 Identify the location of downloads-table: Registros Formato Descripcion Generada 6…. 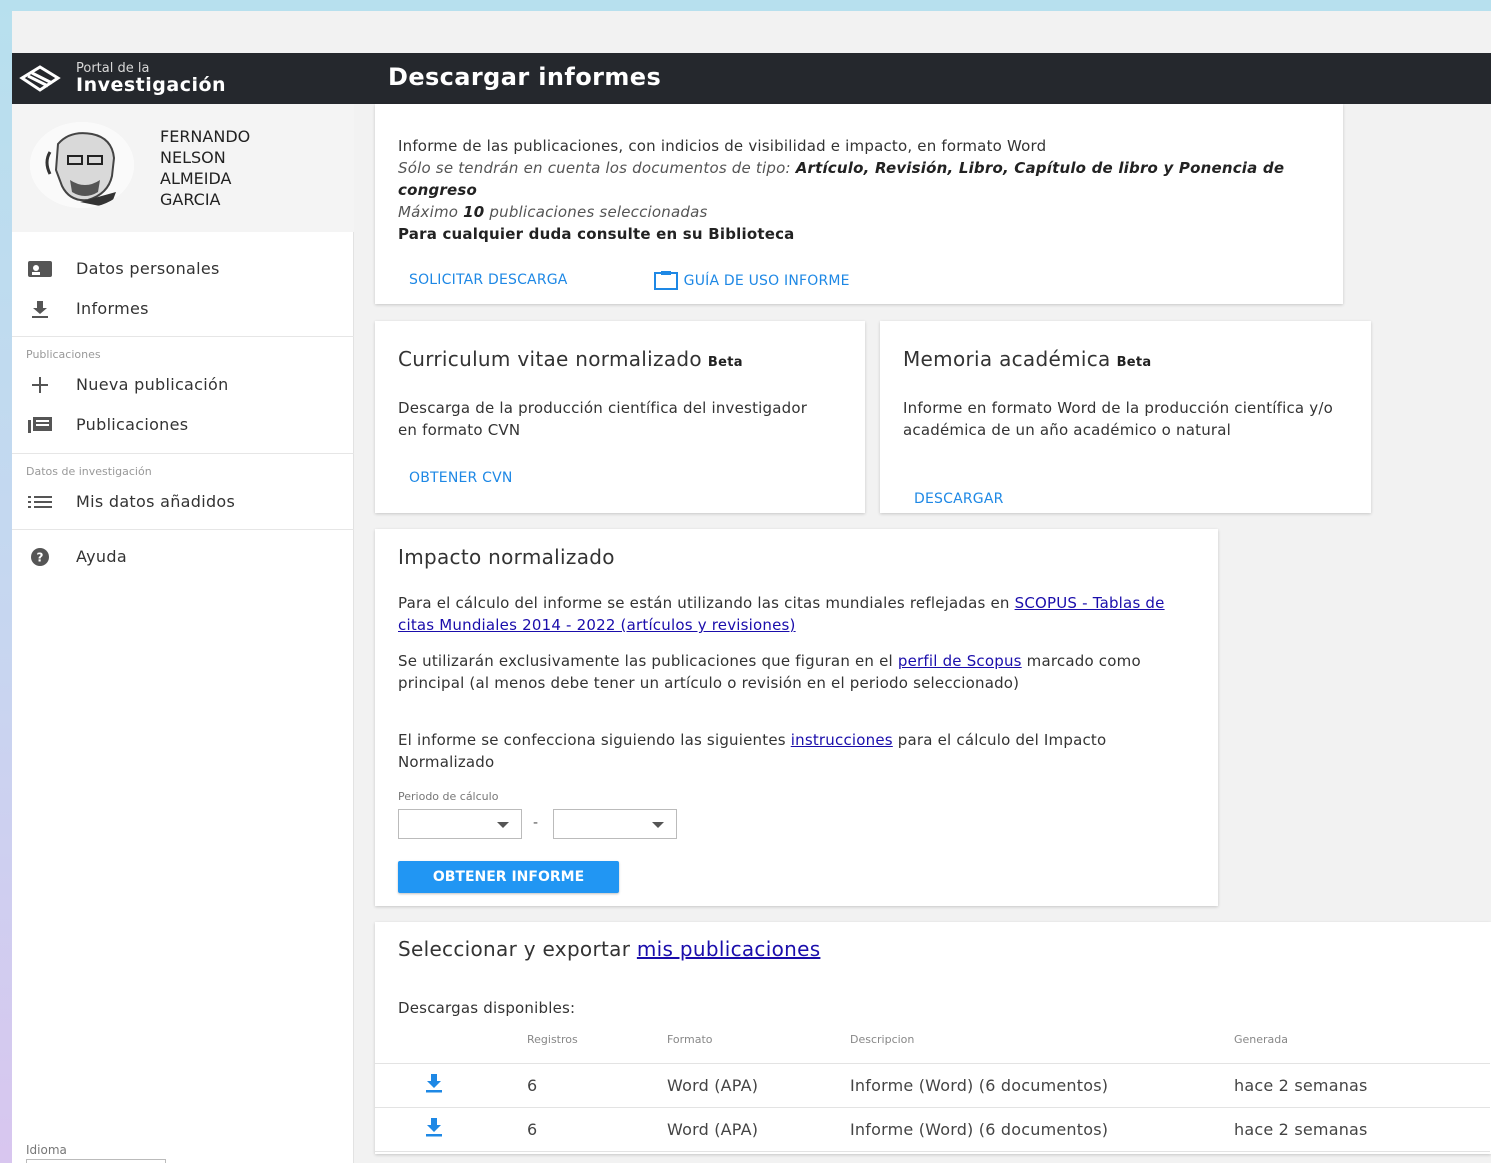
(932, 1084).